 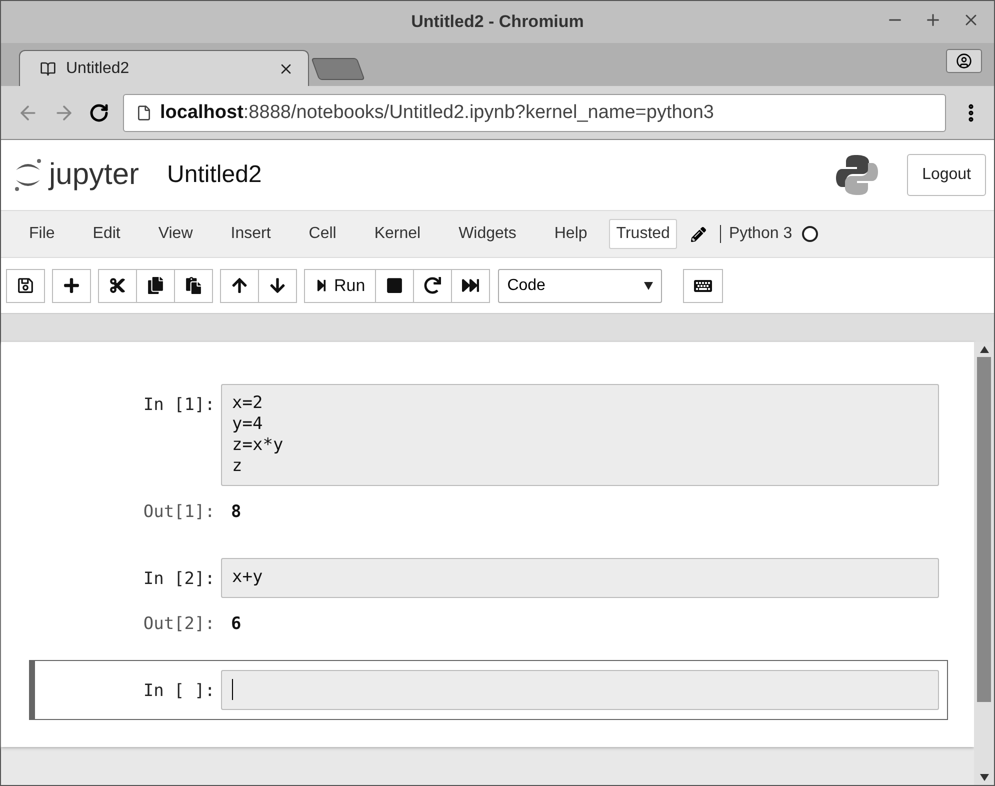 What do you see at coordinates (178, 690) in the screenshot?
I see `input-prompt: In [ ]:` at bounding box center [178, 690].